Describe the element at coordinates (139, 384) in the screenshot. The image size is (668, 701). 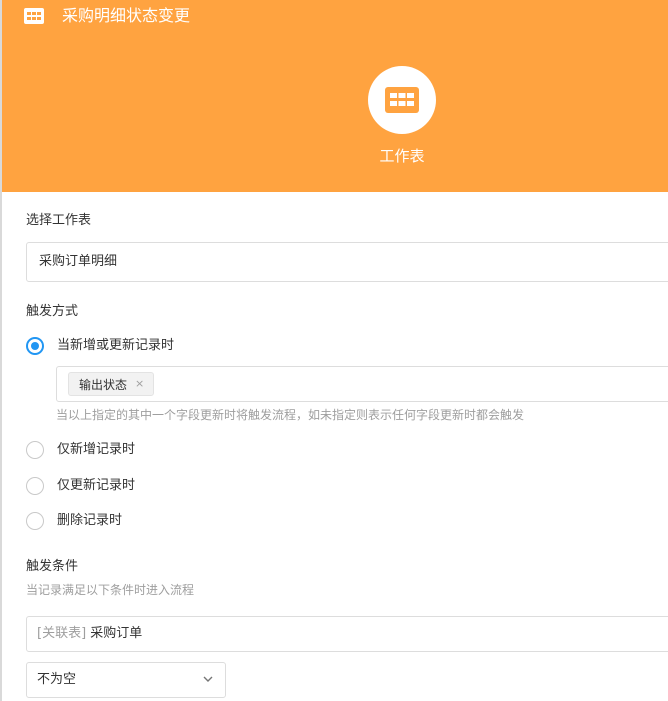
I see `close-icon: ×` at that location.